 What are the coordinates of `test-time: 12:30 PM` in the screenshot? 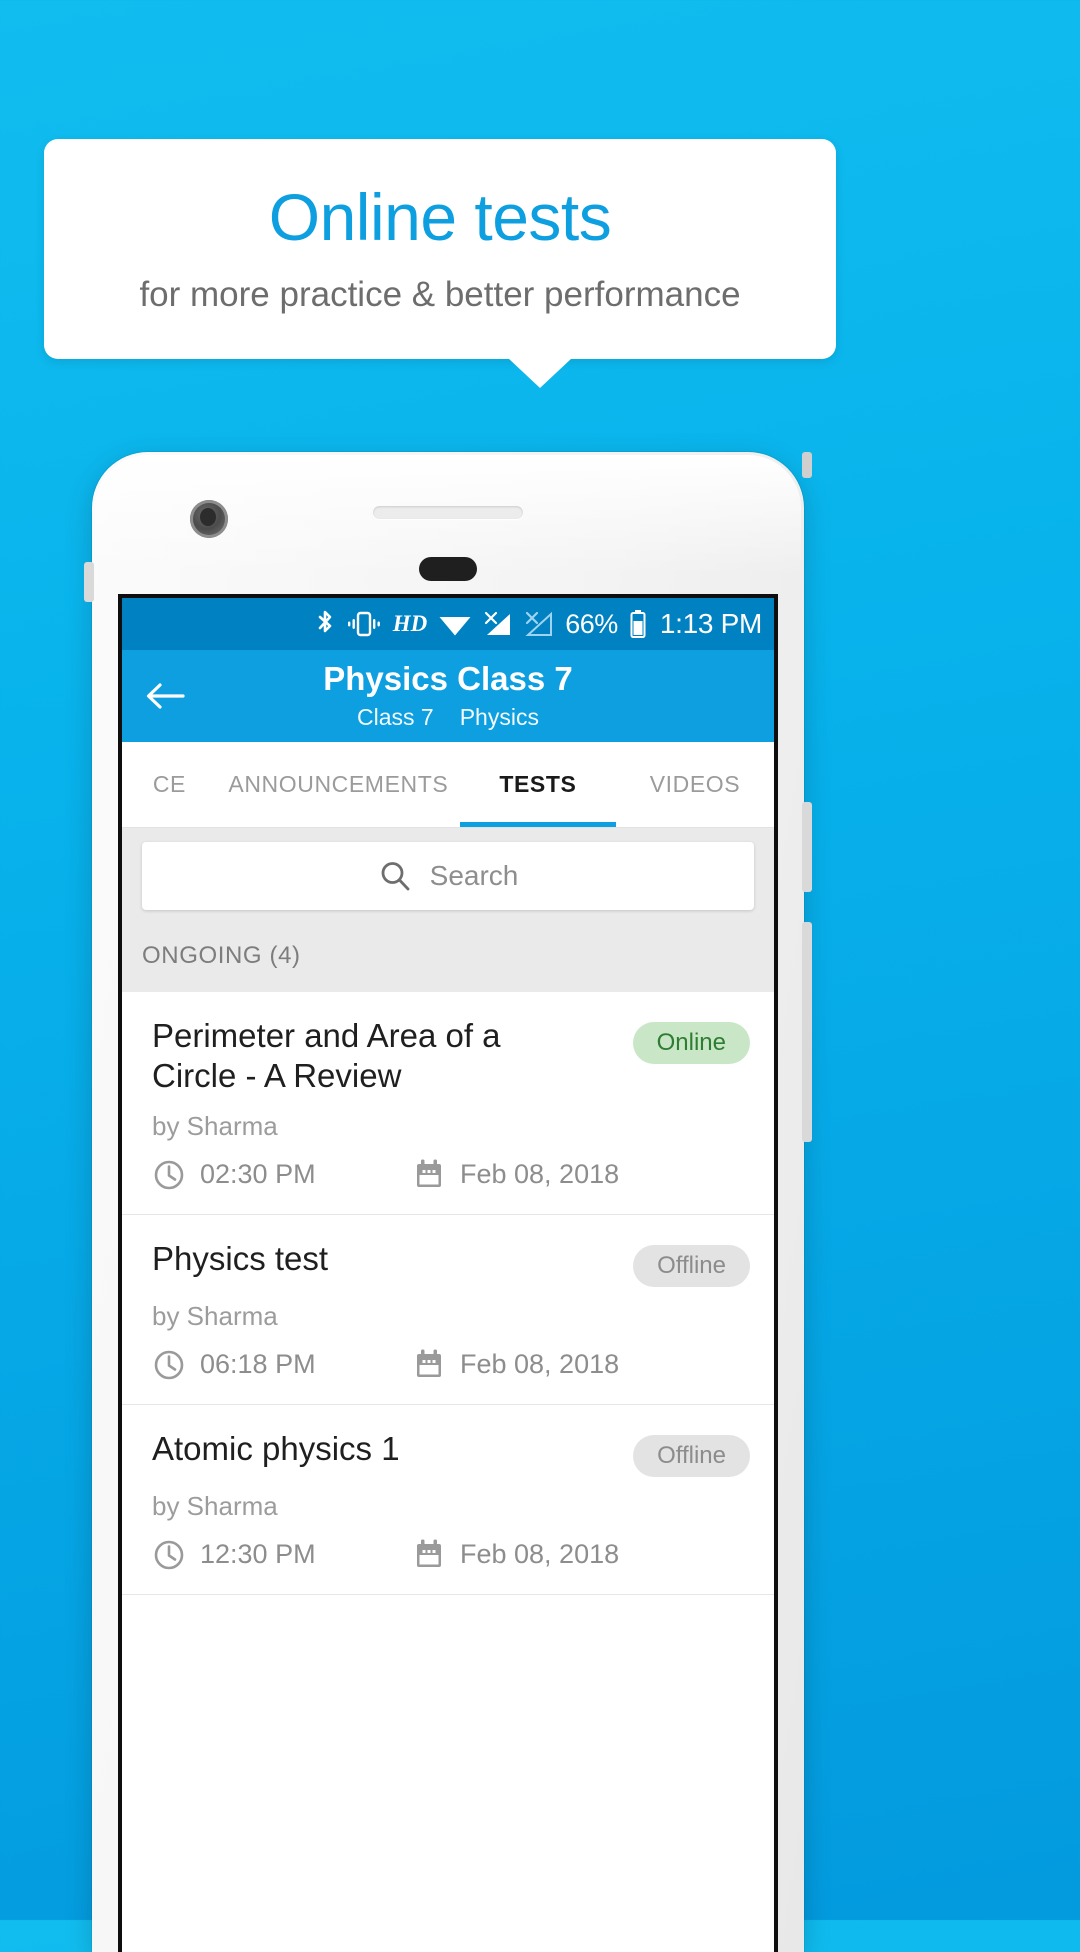 It's located at (282, 1555).